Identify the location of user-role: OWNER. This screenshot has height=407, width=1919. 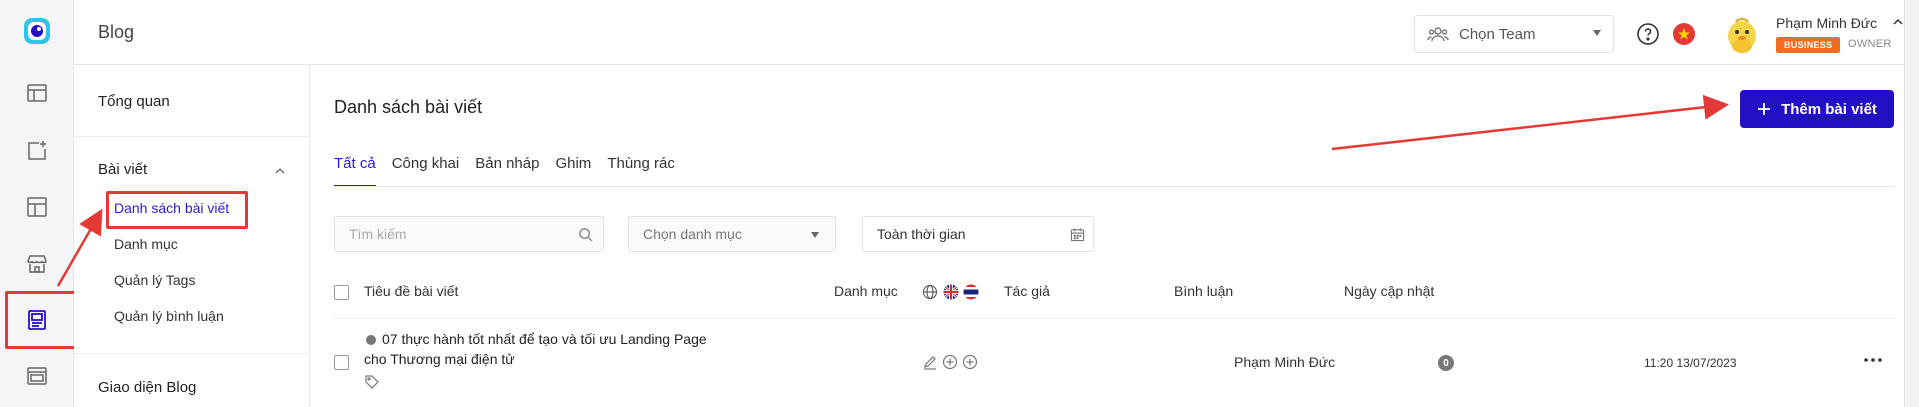
(1870, 44).